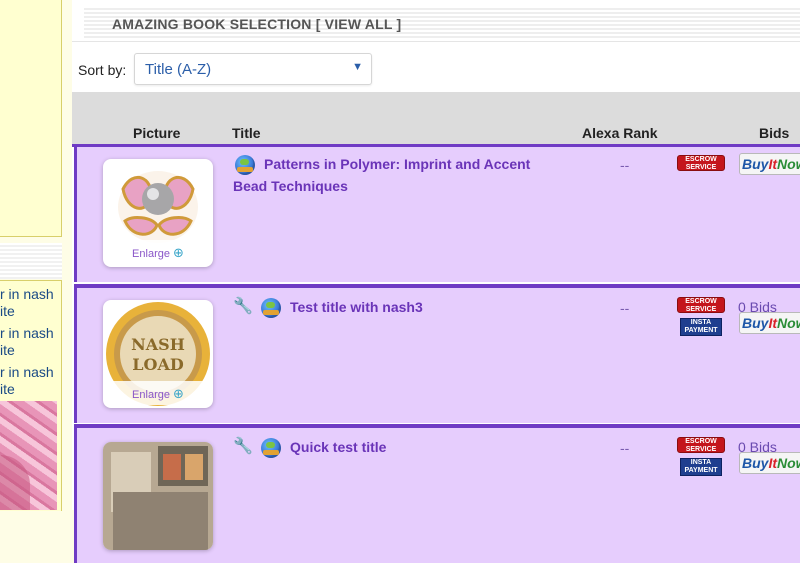 The height and width of the screenshot is (563, 800). I want to click on section-heading: AMAZING BOOK SELECTION [ VIEW ALL ], so click(256, 24).